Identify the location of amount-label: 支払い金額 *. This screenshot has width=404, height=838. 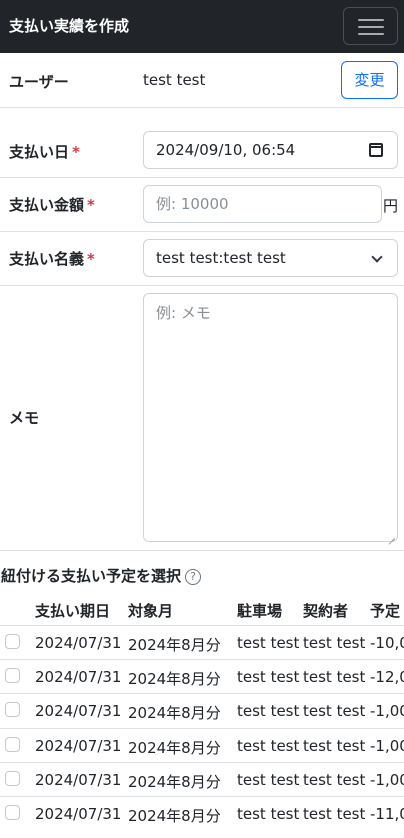
(52, 204).